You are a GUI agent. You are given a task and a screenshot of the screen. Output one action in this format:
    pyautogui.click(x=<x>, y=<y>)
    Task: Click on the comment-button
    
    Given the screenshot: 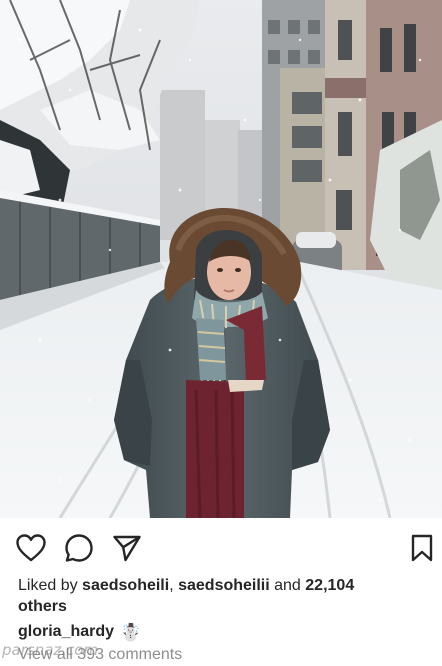 What is the action you would take?
    pyautogui.click(x=79, y=548)
    